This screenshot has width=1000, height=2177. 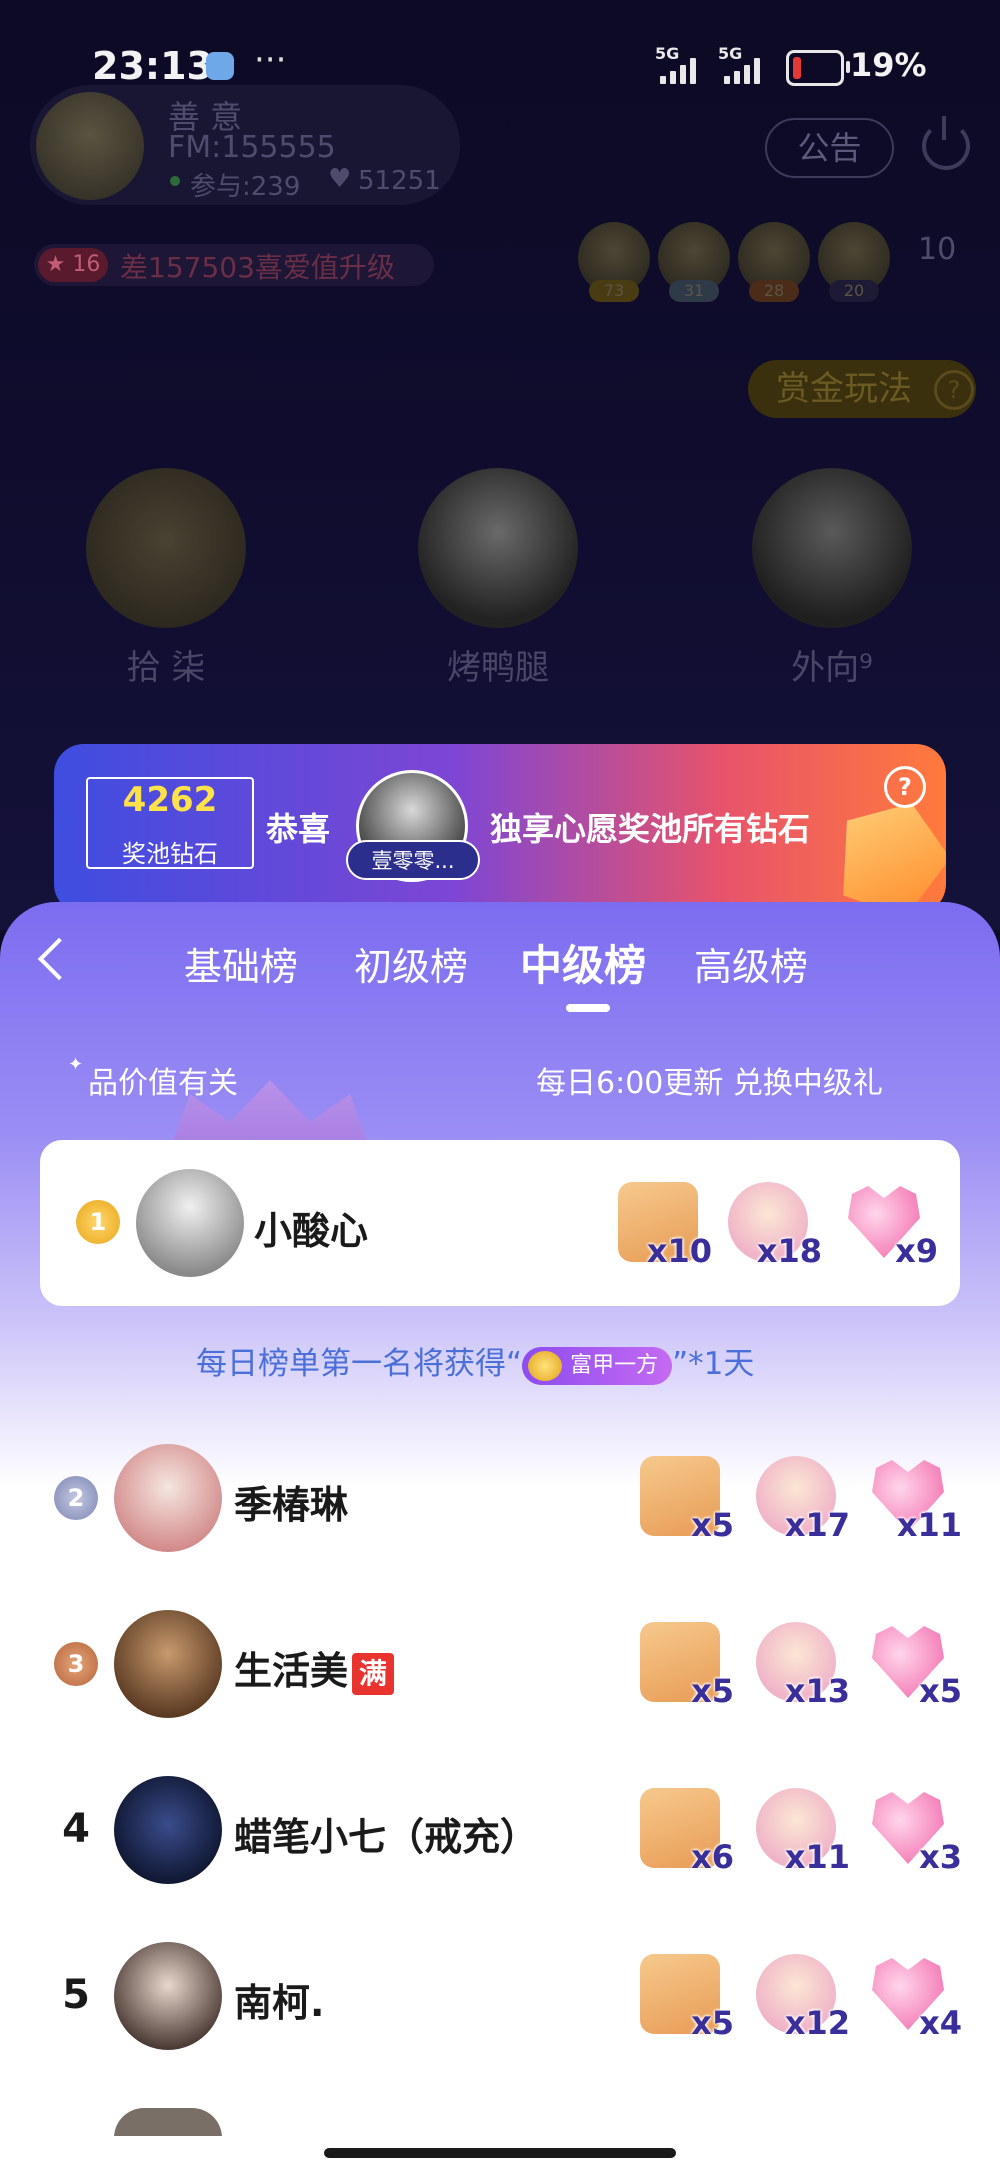 I want to click on heart-icon: ♥, so click(x=340, y=179).